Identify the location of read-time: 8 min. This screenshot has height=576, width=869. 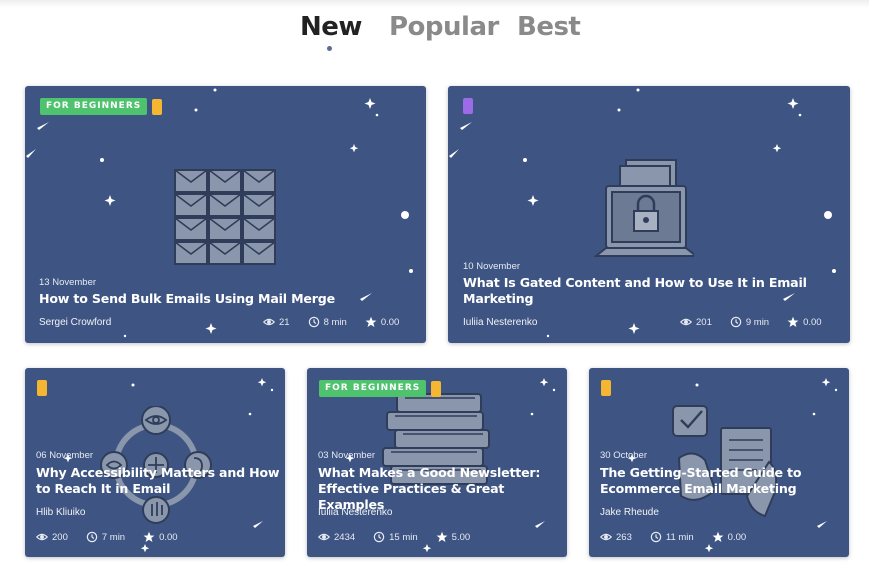
(335, 322).